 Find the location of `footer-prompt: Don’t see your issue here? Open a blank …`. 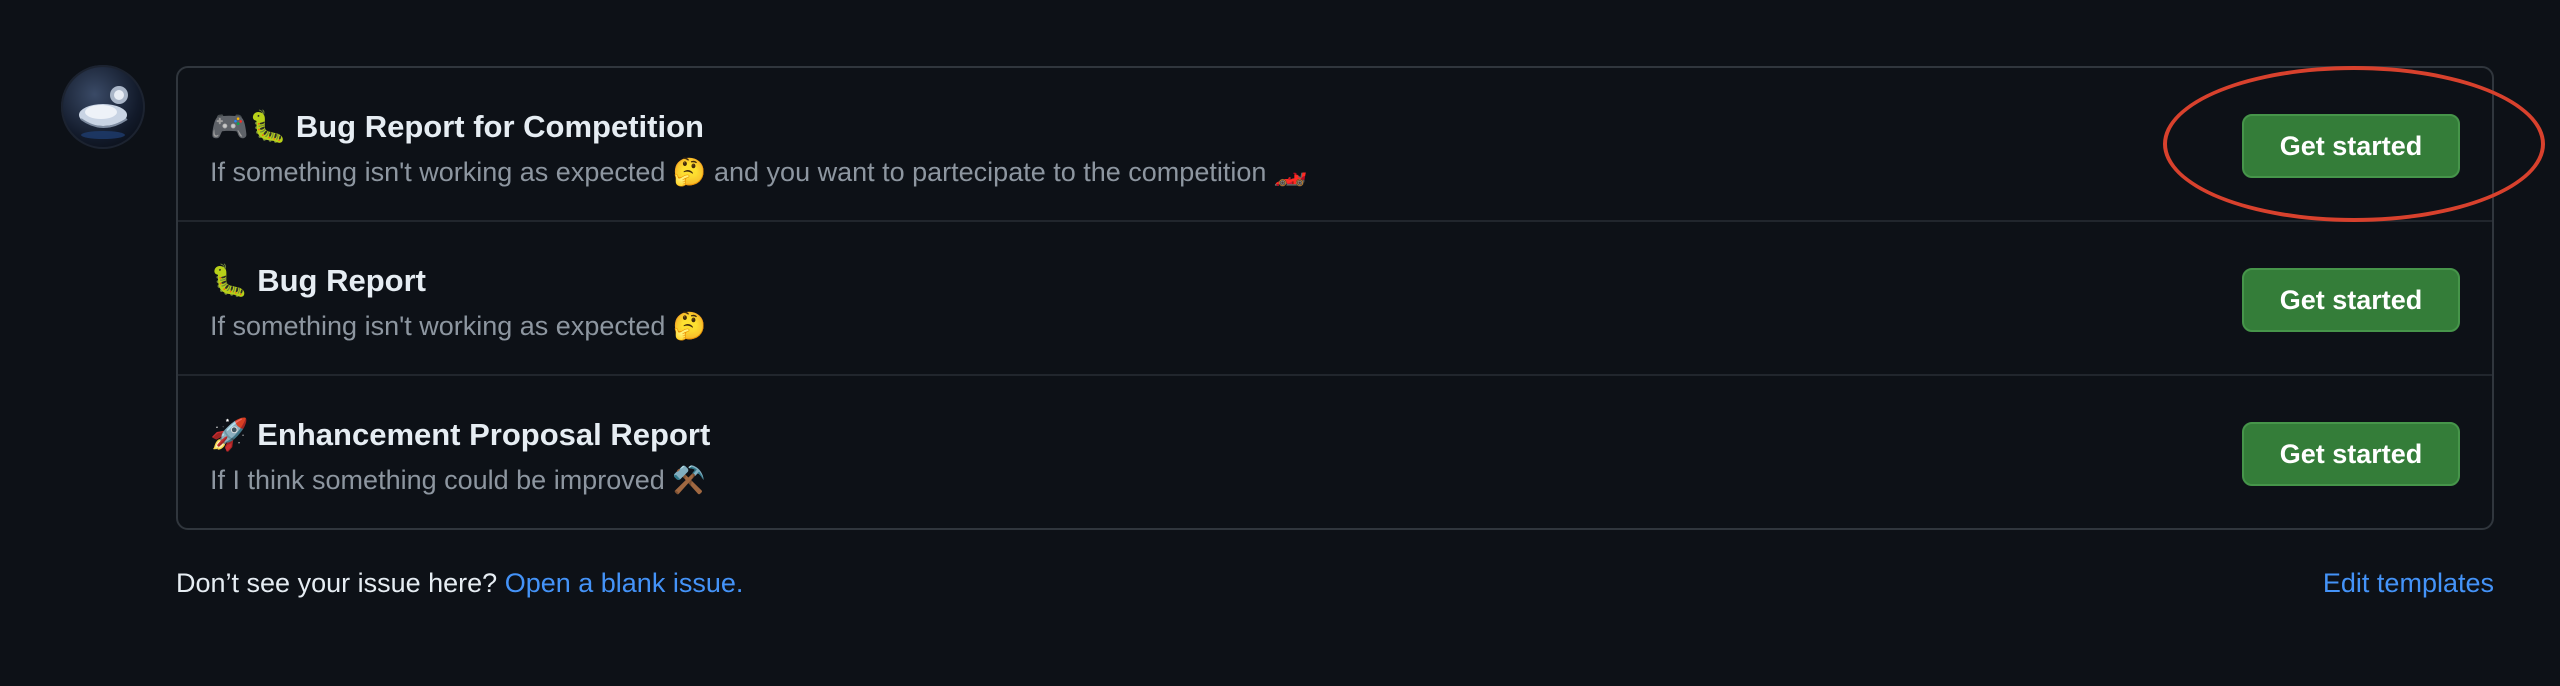

footer-prompt: Don’t see your issue here? Open a blank … is located at coordinates (460, 583).